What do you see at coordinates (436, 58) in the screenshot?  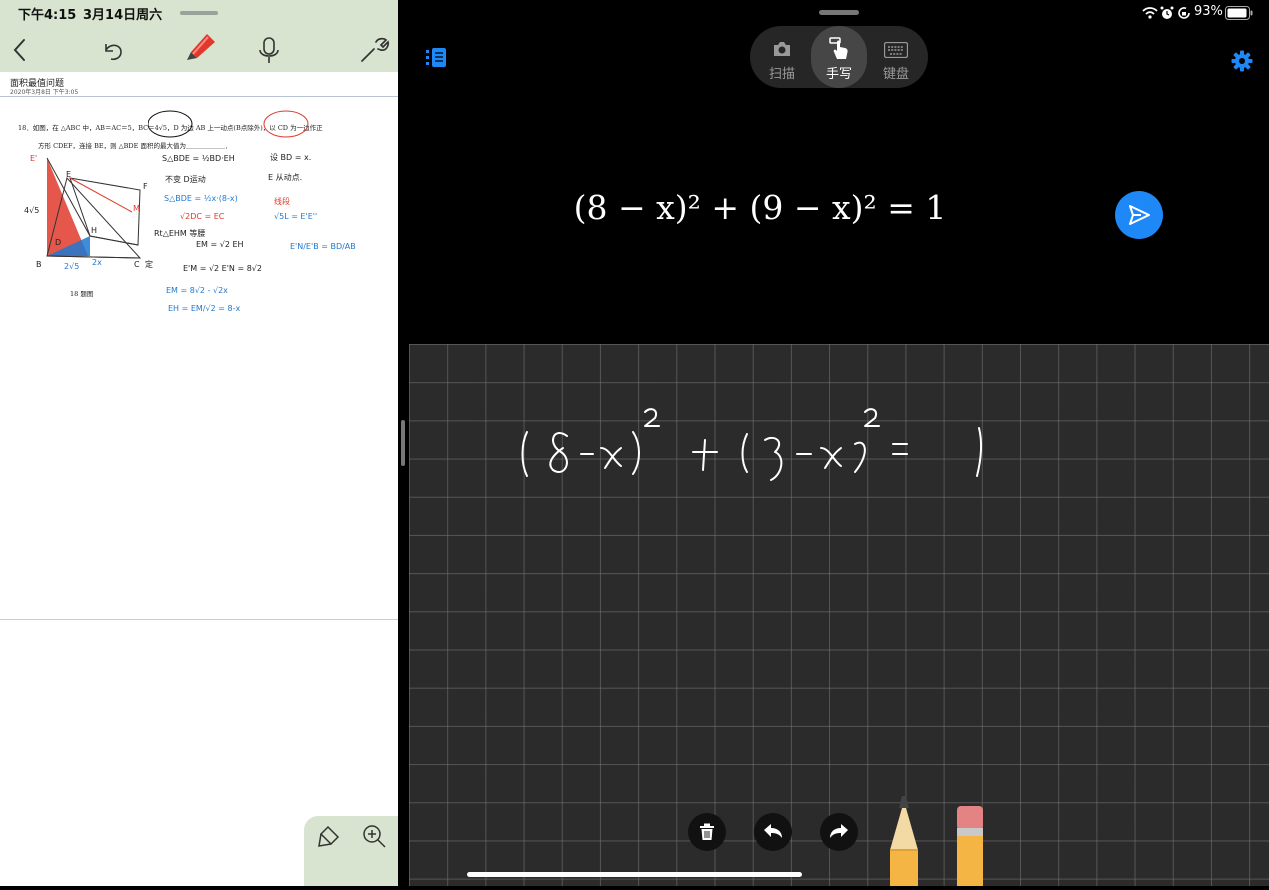 I see `list-icon` at bounding box center [436, 58].